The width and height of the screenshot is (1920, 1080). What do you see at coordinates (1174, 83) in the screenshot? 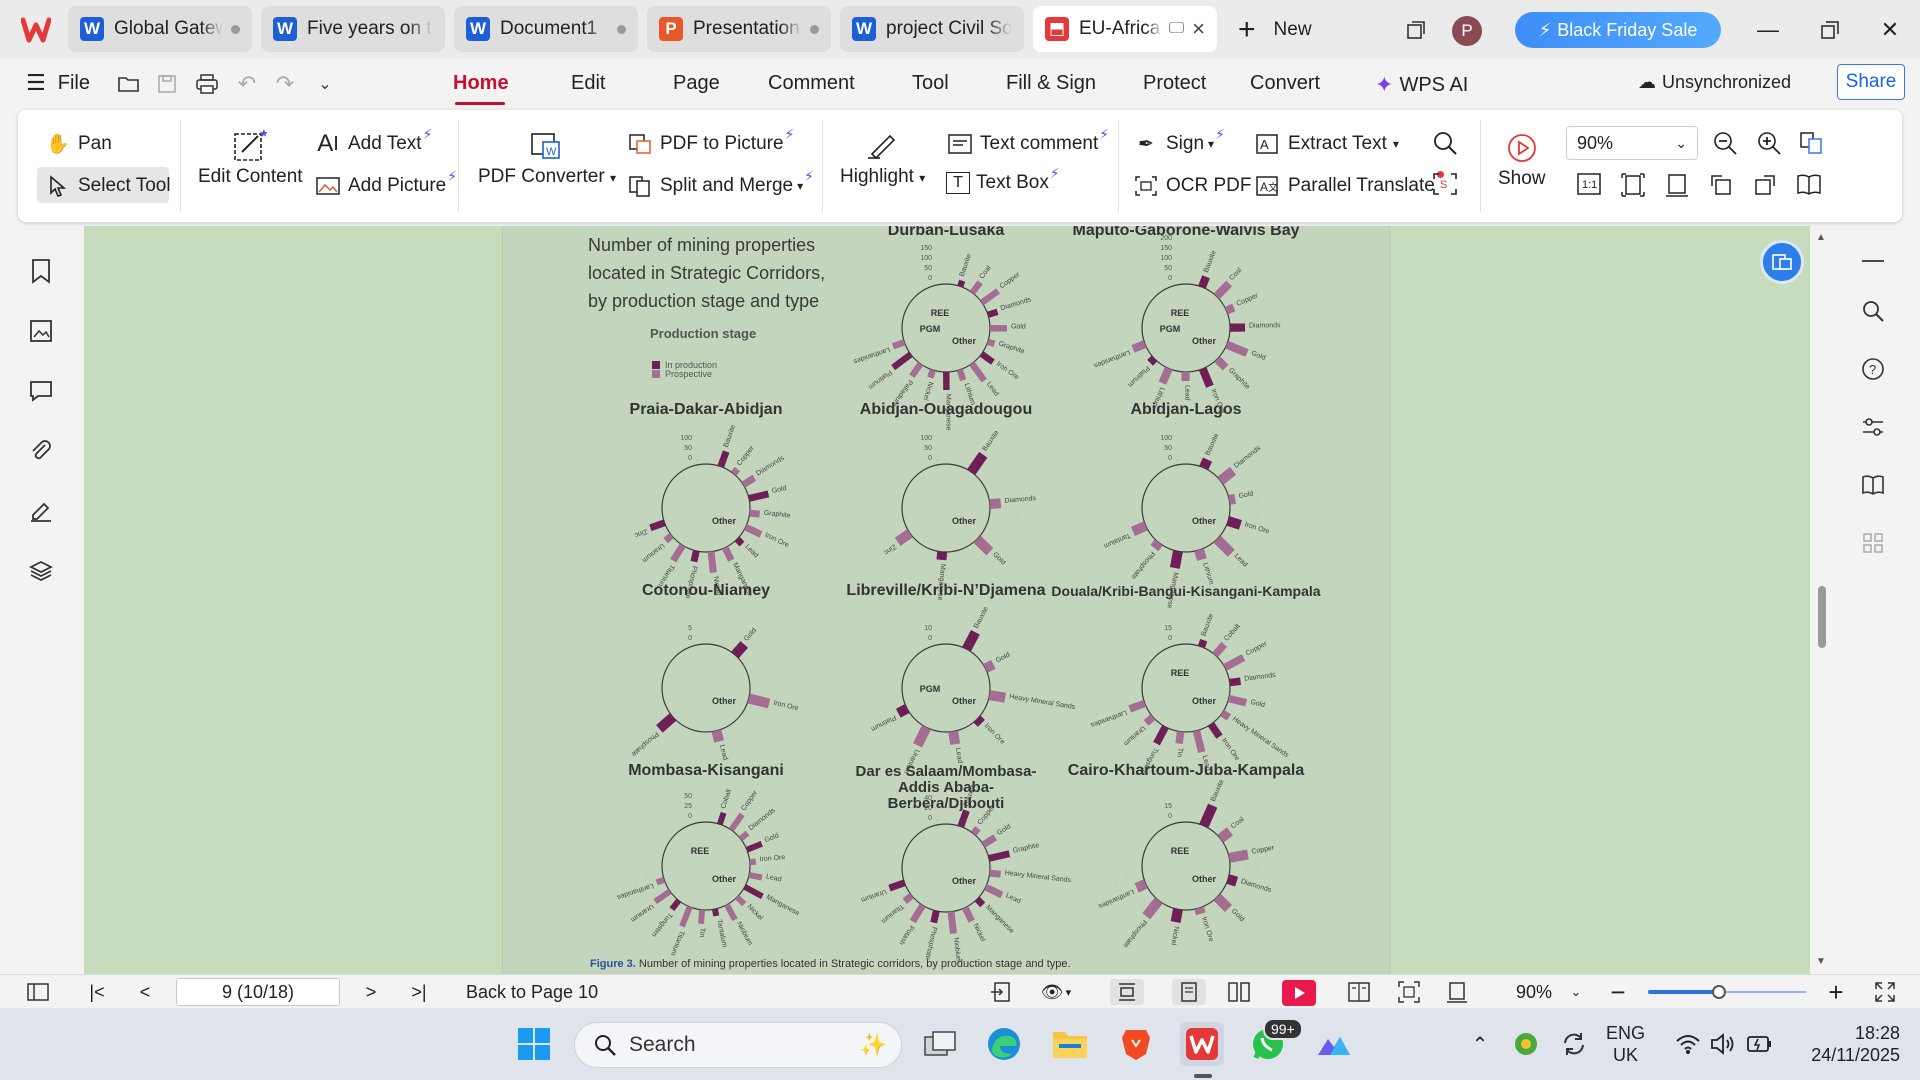
I see `tab-protect: Protect` at bounding box center [1174, 83].